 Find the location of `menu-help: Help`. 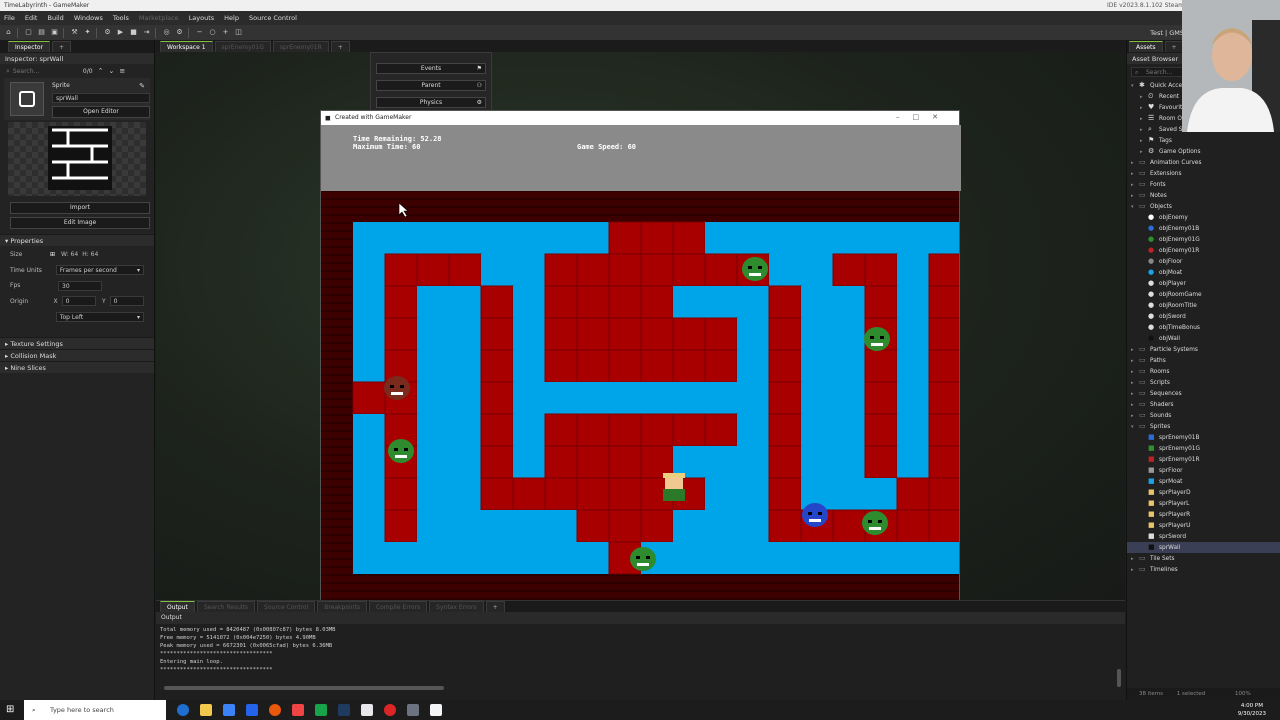

menu-help: Help is located at coordinates (231, 18).